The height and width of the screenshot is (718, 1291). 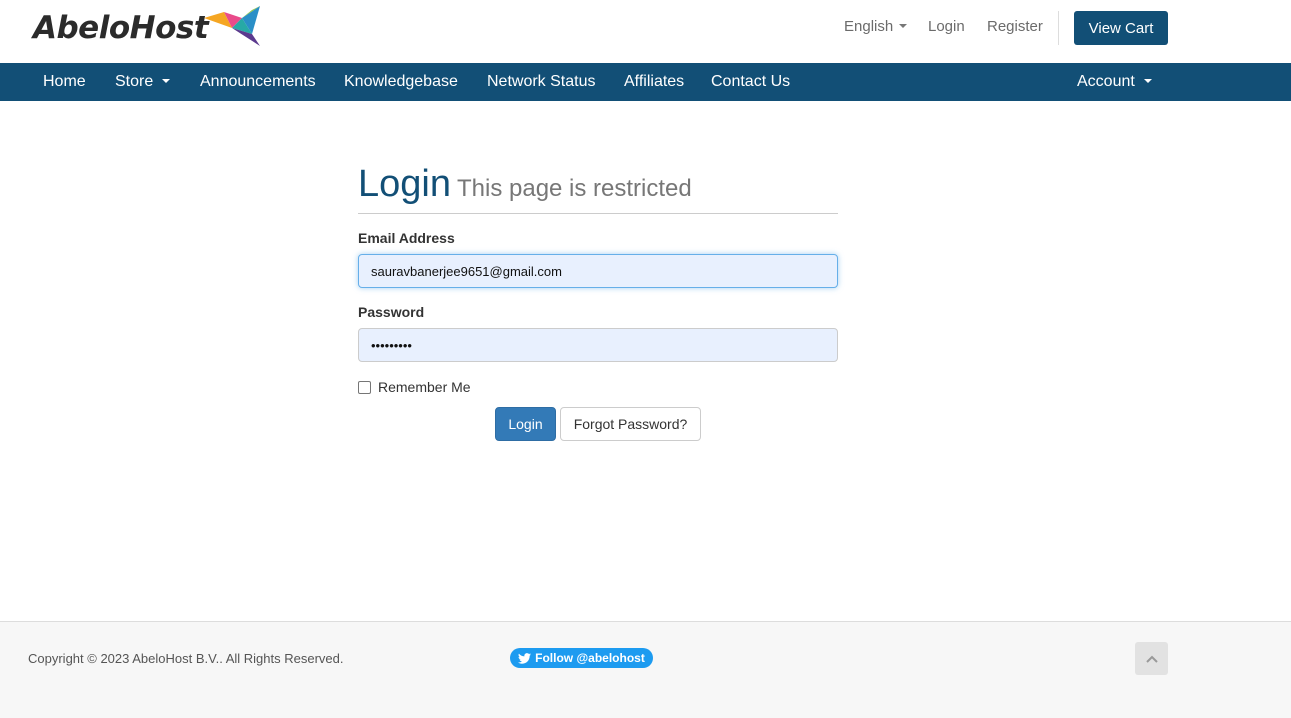 I want to click on forgot-password-button: Forgot Password?, so click(x=630, y=424).